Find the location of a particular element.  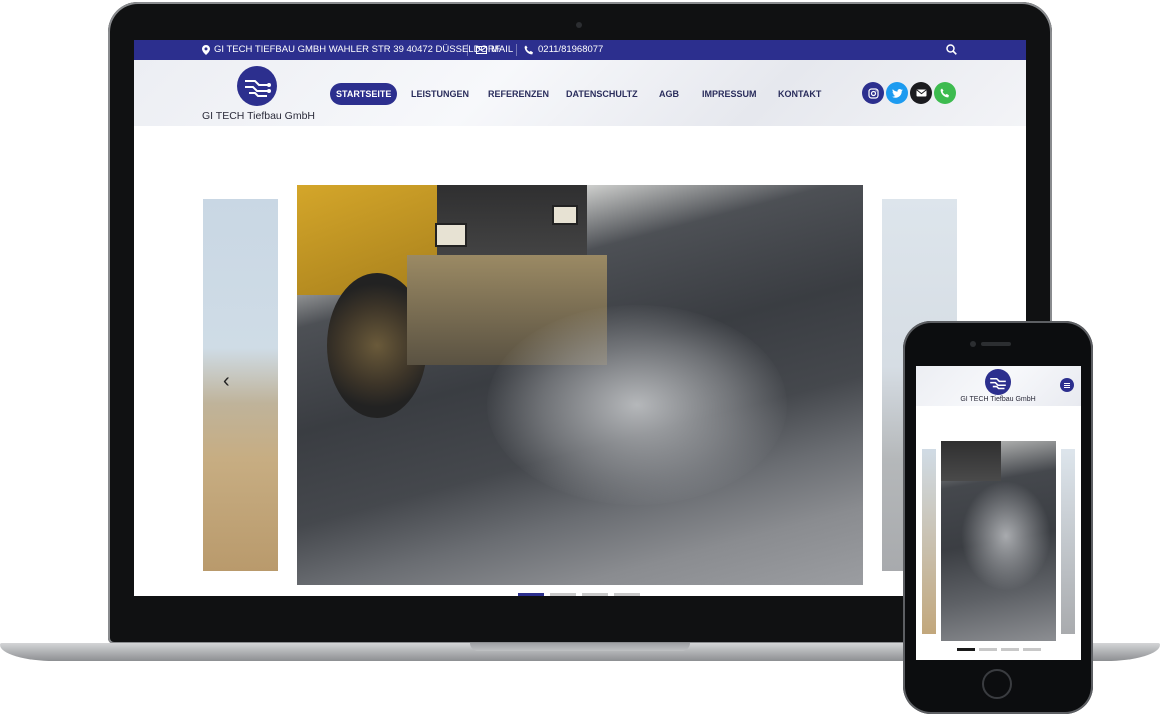

nav-kontakt: KONTAKT is located at coordinates (799, 94).